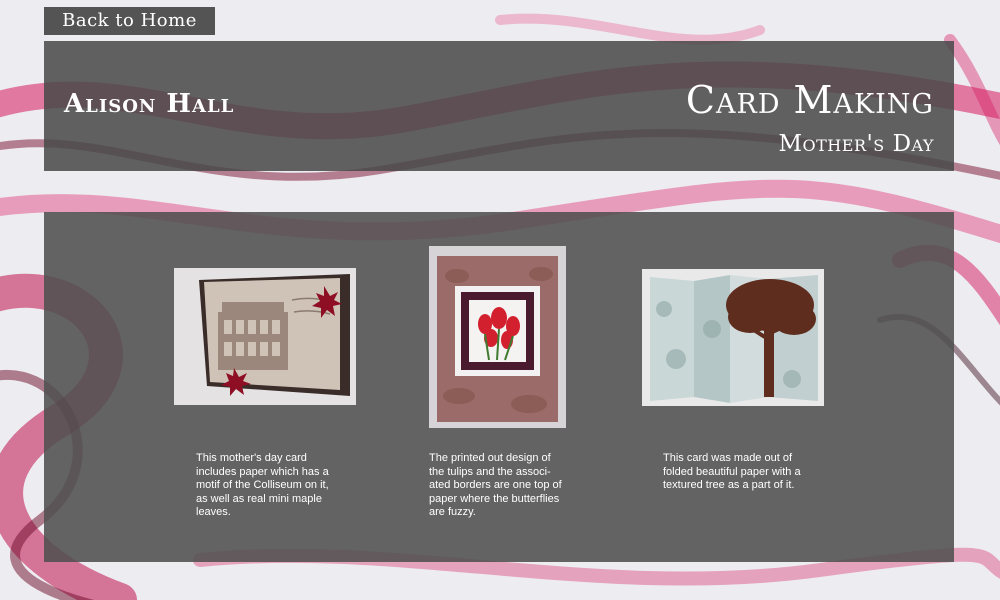  Describe the element at coordinates (129, 21) in the screenshot. I see `back-to-home-button: Back to Home` at that location.